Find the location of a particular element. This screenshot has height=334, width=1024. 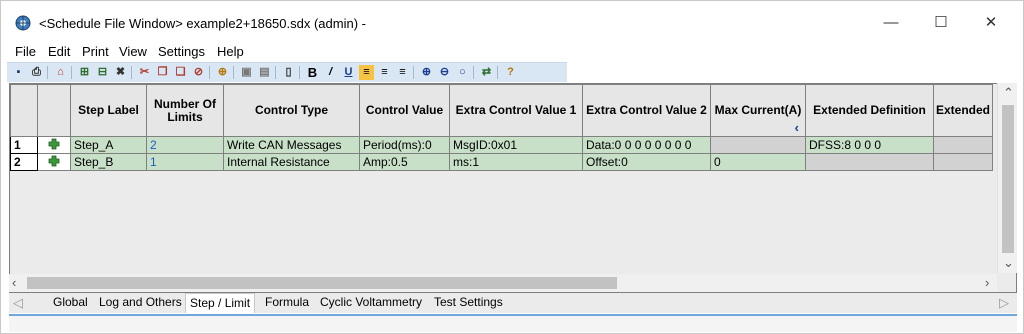

cell-extra-control-value-1: ms:1 is located at coordinates (516, 162).